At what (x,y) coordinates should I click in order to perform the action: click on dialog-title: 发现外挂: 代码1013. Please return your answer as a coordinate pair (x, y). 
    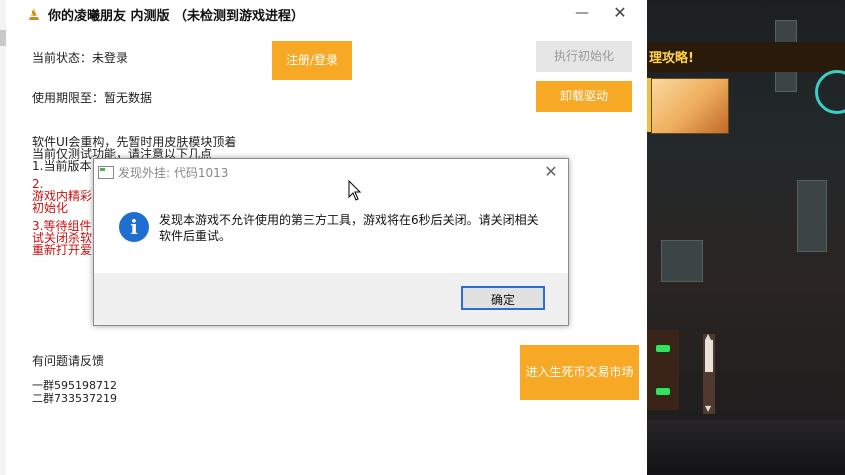
    Looking at the image, I should click on (173, 173).